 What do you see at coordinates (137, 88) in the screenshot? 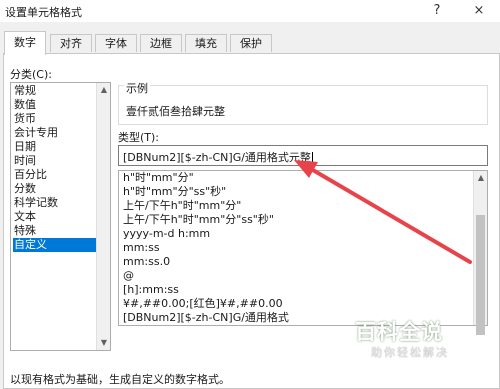
I see `sample-label: 示例` at bounding box center [137, 88].